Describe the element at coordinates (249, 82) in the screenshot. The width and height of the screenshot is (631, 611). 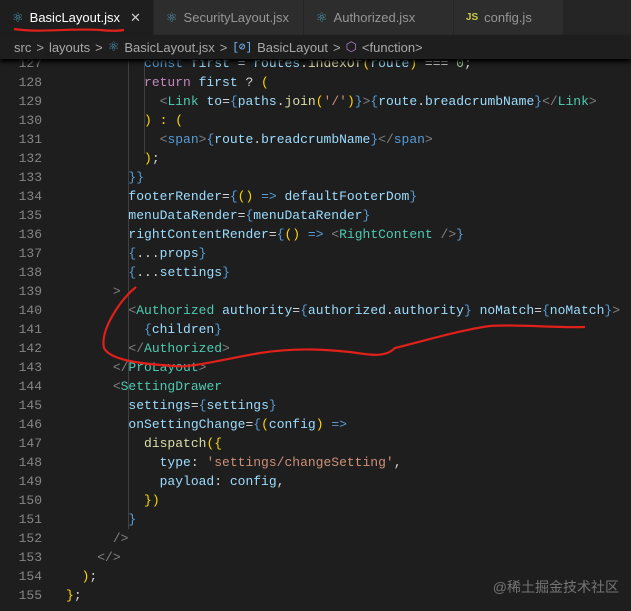
I see `code-token: ?` at that location.